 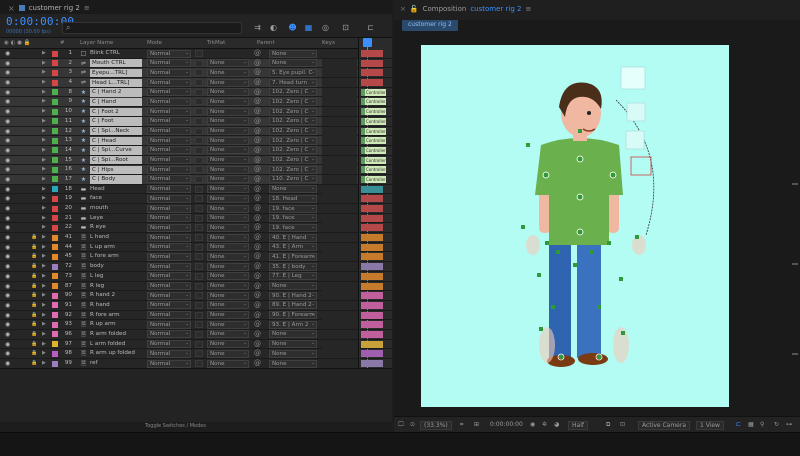 What do you see at coordinates (506, 424) in the screenshot?
I see `current-time-field: 0:00:00:00` at bounding box center [506, 424].